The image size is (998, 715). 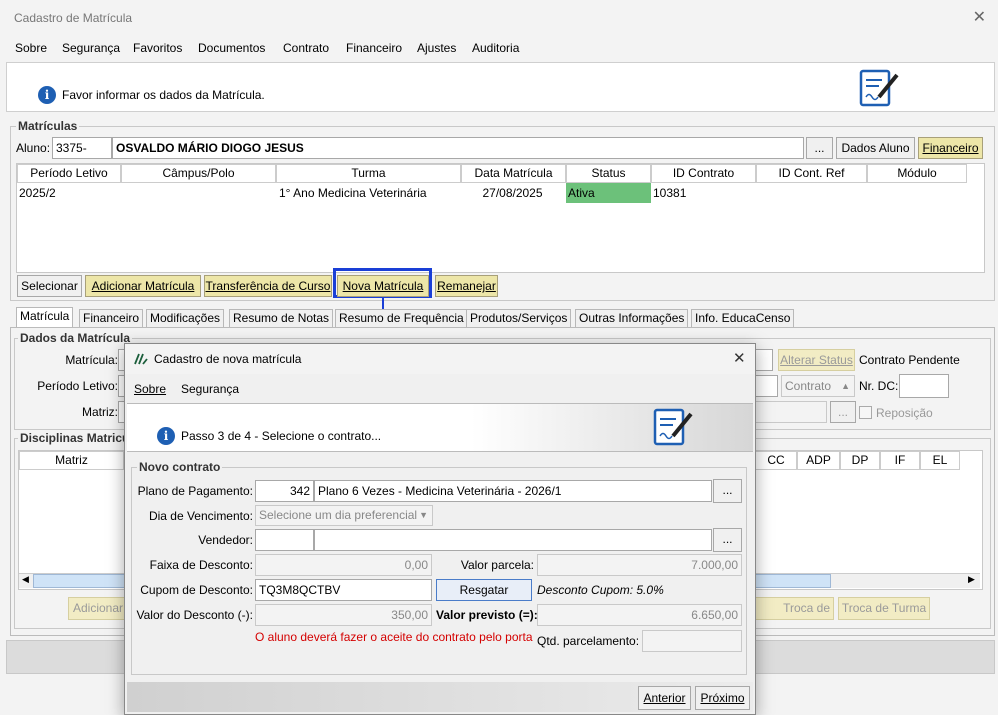 What do you see at coordinates (818, 386) in the screenshot?
I see `contrato-select: Contrato ▲` at bounding box center [818, 386].